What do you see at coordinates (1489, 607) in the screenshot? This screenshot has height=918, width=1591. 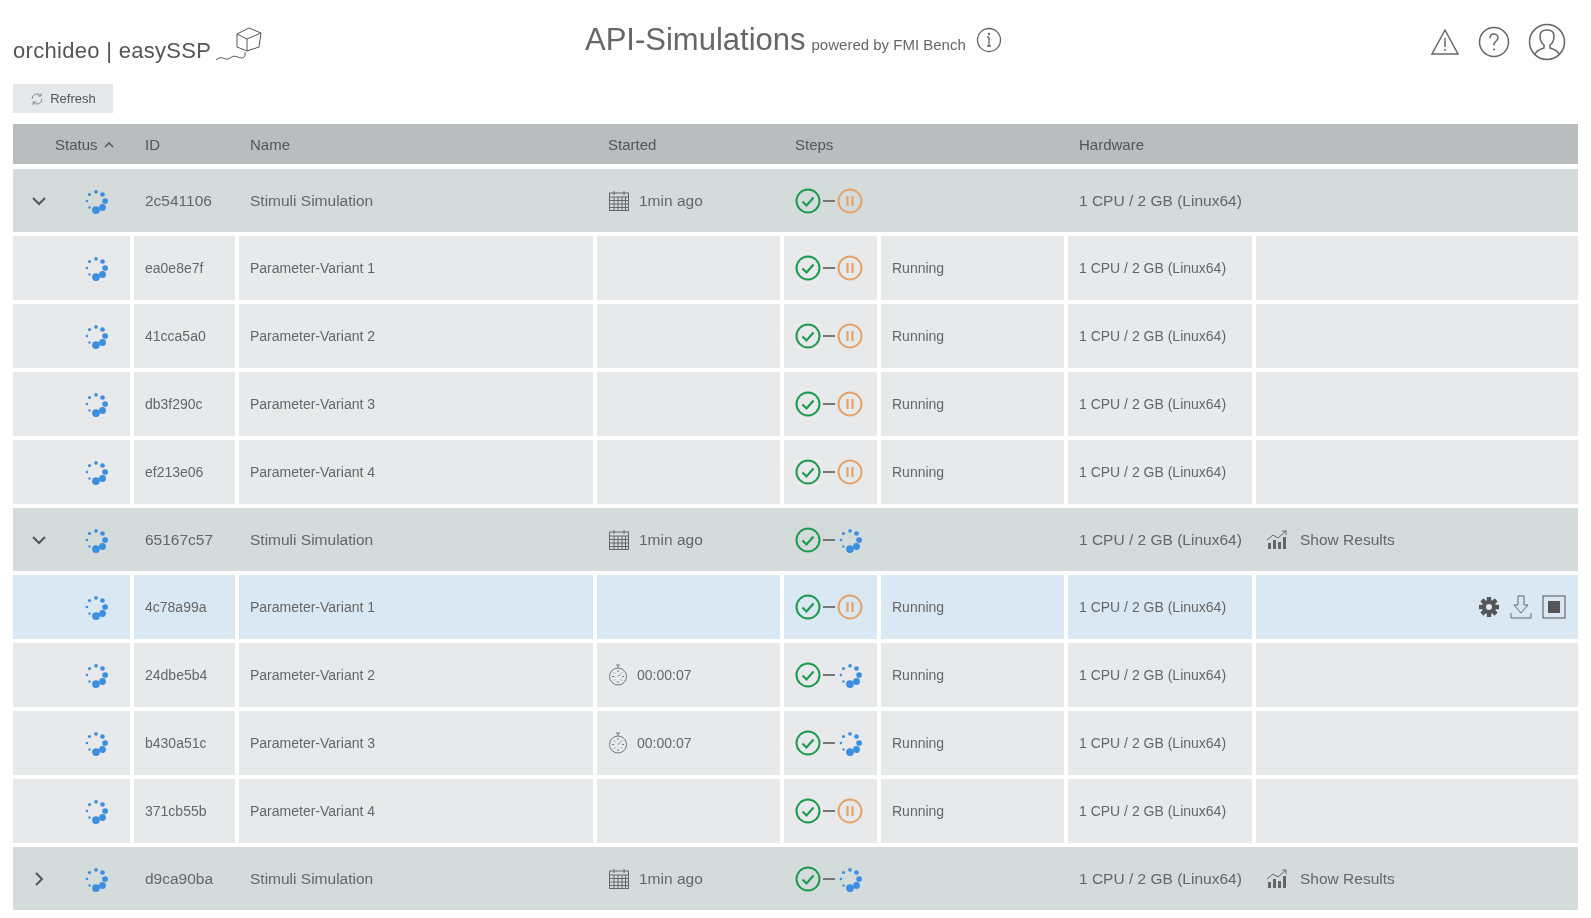 I see `settings-icon` at bounding box center [1489, 607].